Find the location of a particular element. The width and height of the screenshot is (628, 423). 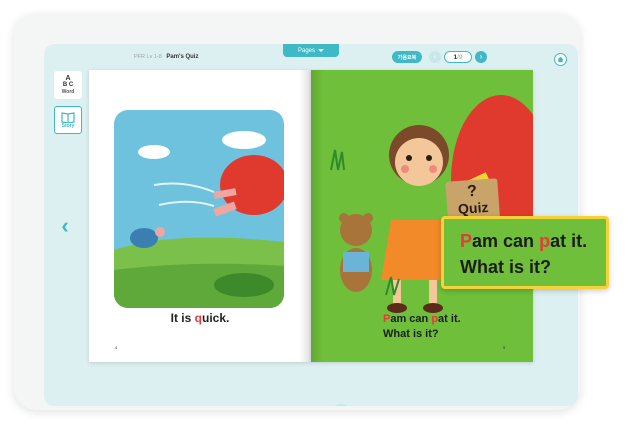

word-mode-label: Word is located at coordinates (68, 92).